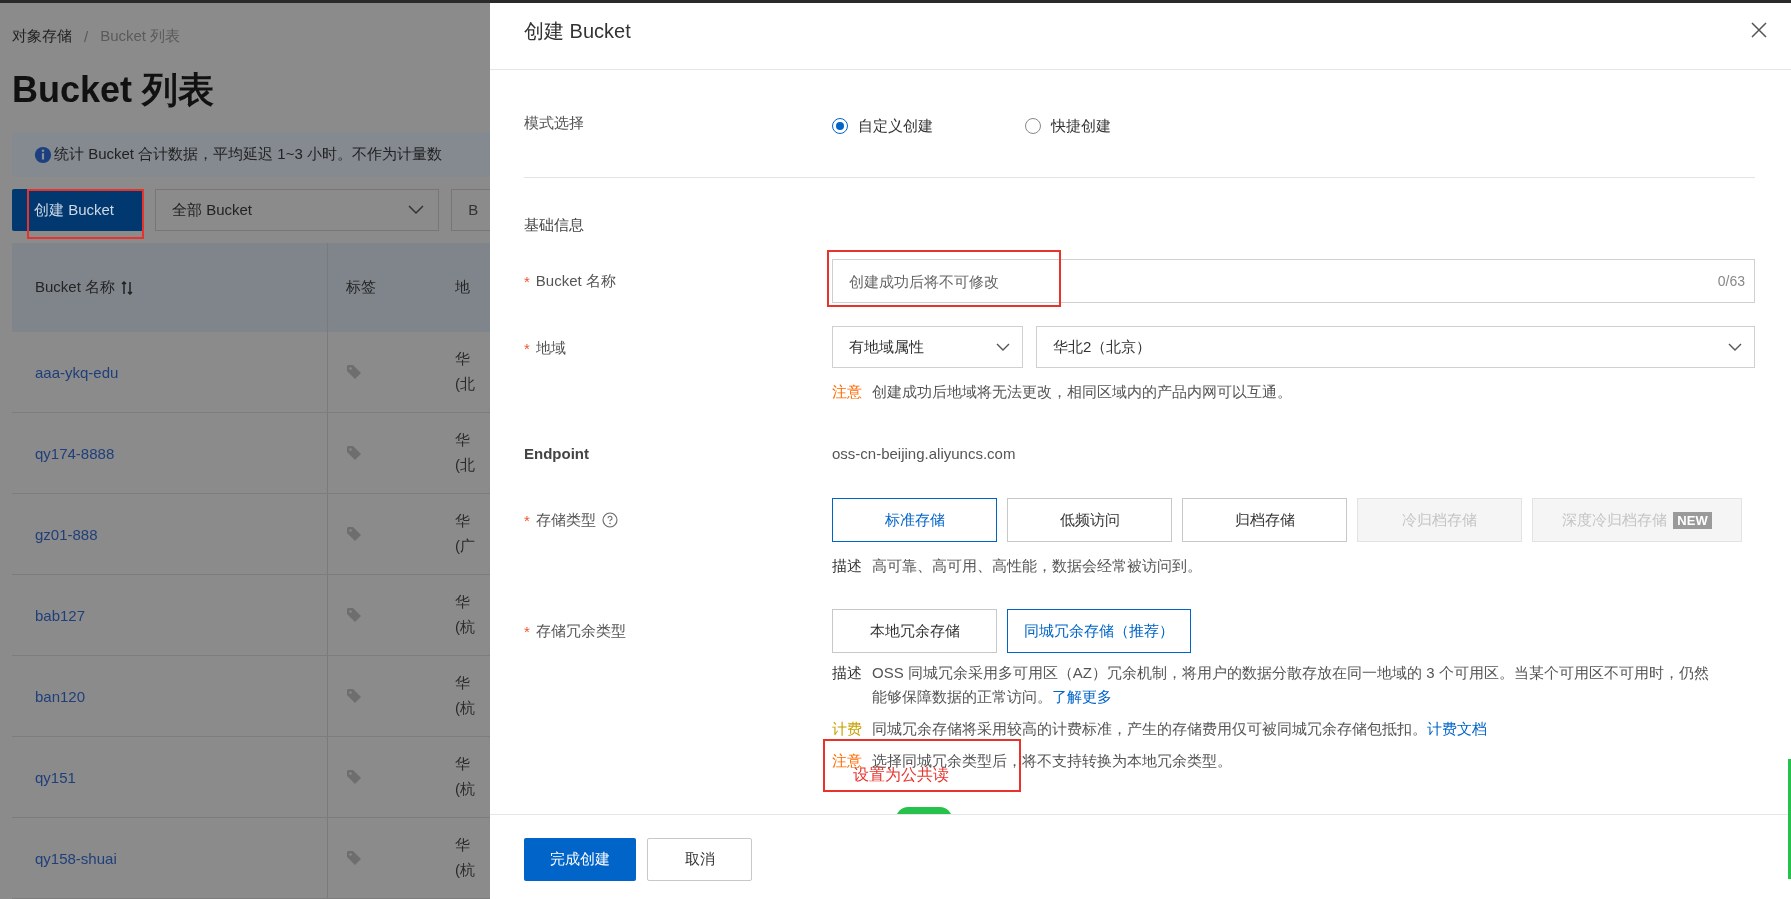  I want to click on field-label: * 存储冗余类型, so click(575, 631).